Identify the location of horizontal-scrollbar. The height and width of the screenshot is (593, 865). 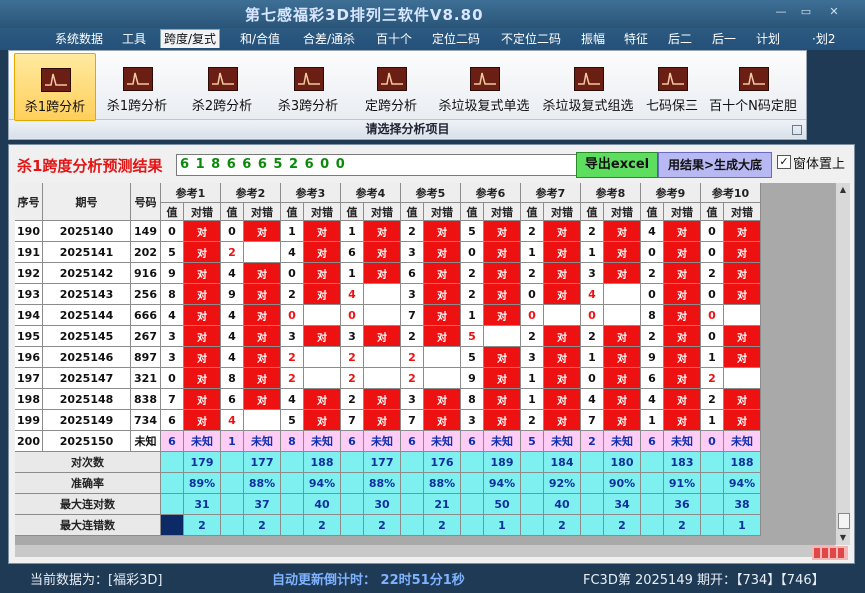
(425, 551).